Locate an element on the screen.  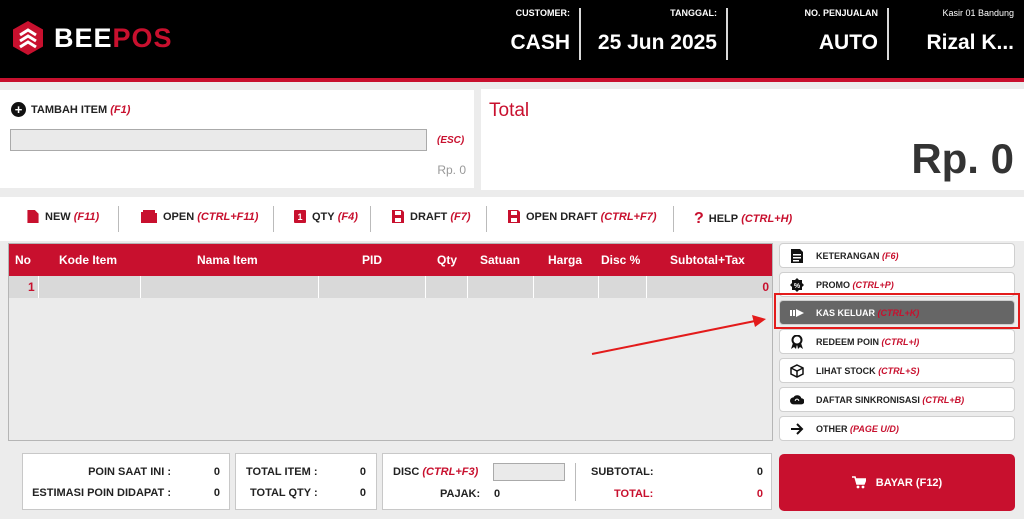
lihat-stock-label: LIHAT STOCK is located at coordinates (846, 370).